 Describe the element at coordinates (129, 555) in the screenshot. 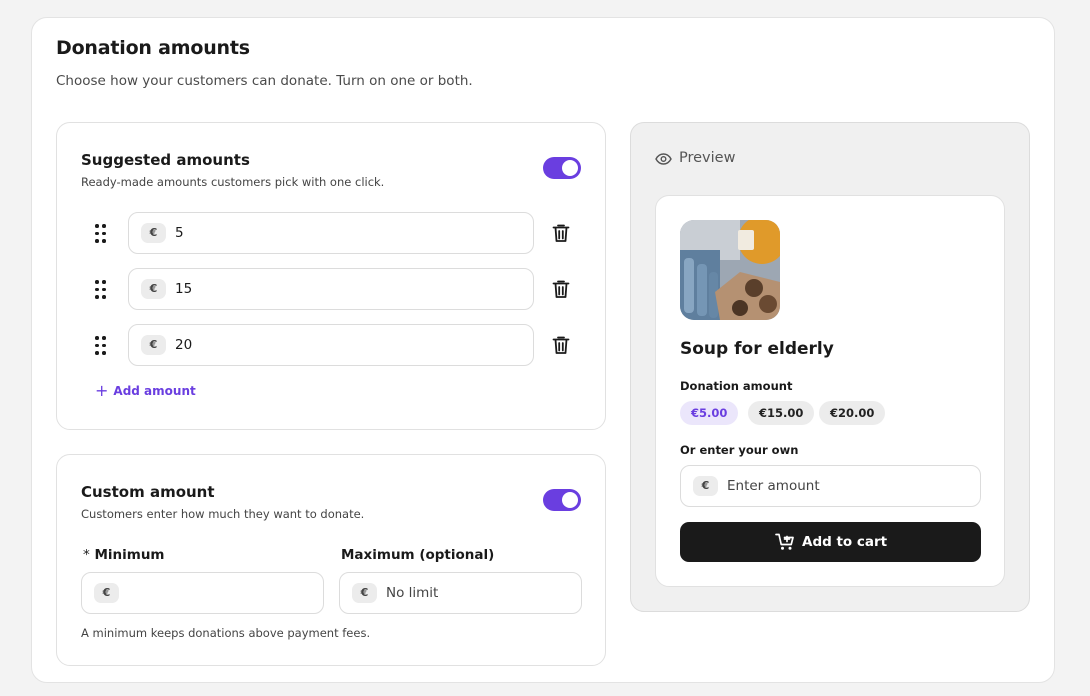

I see `minimum-label-text: Minimum` at that location.